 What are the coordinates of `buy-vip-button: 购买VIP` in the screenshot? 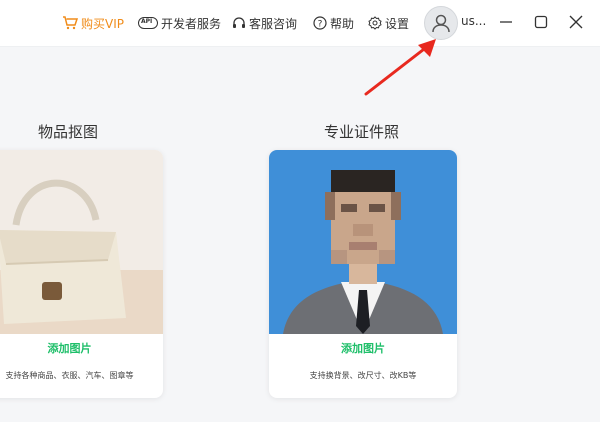 It's located at (93, 23).